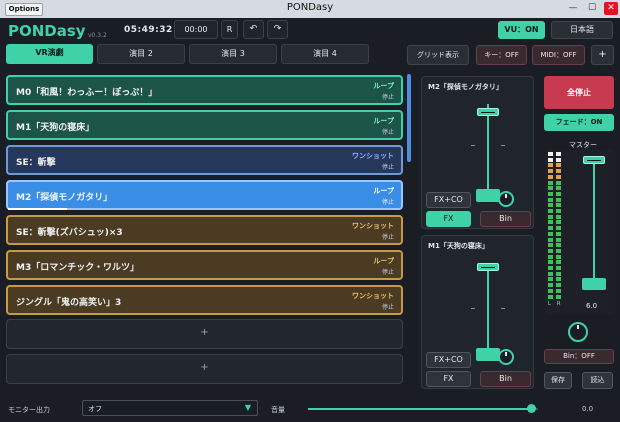 This screenshot has height=422, width=620. Describe the element at coordinates (387, 307) in the screenshot. I see `cue-state: 停止` at that location.